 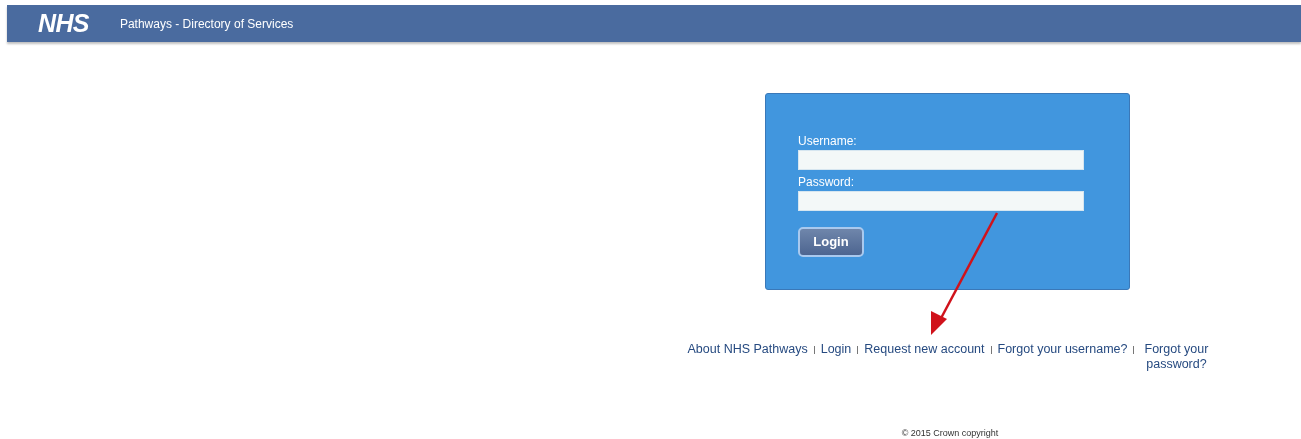 I want to click on field-label: Username:, so click(x=828, y=141).